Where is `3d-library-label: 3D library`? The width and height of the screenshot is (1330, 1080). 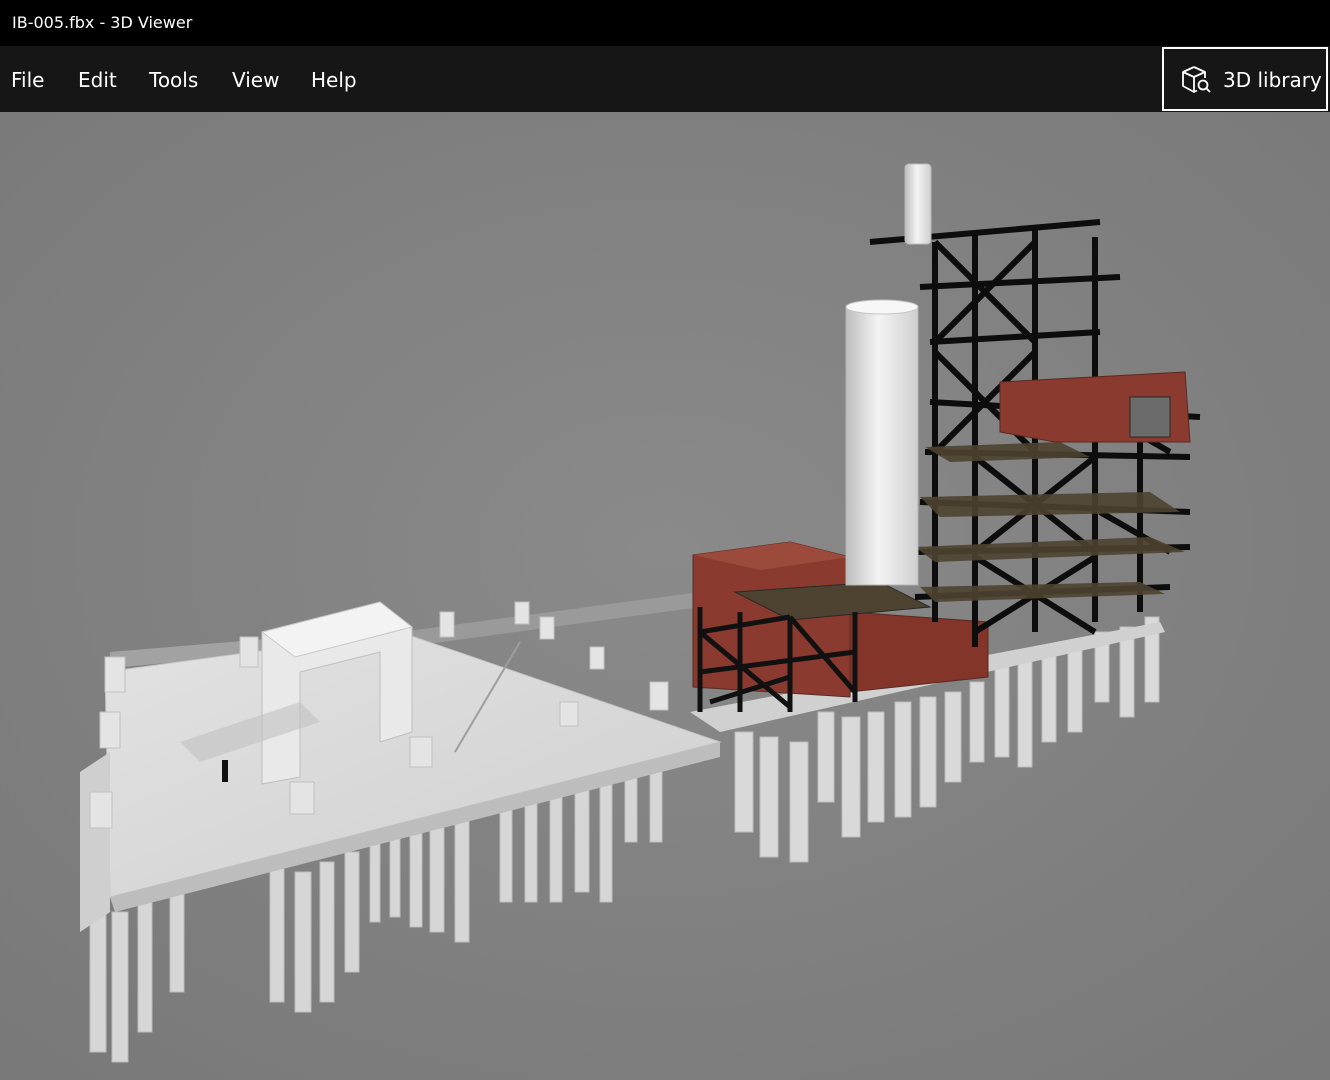
3d-library-label: 3D library is located at coordinates (1272, 80).